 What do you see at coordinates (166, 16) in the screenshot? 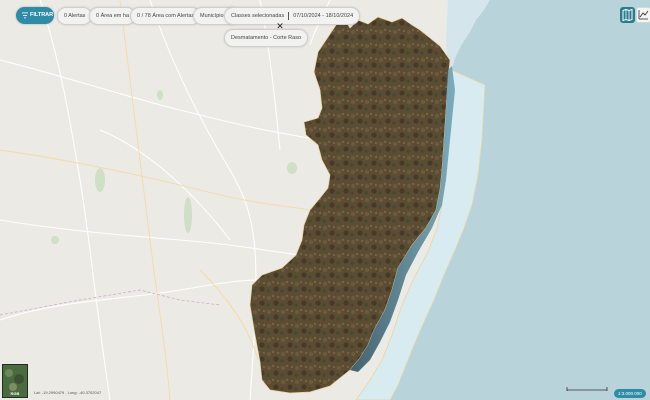
I see `area-with-alerts-pill: 0 / 78 Área com Alertas` at bounding box center [166, 16].